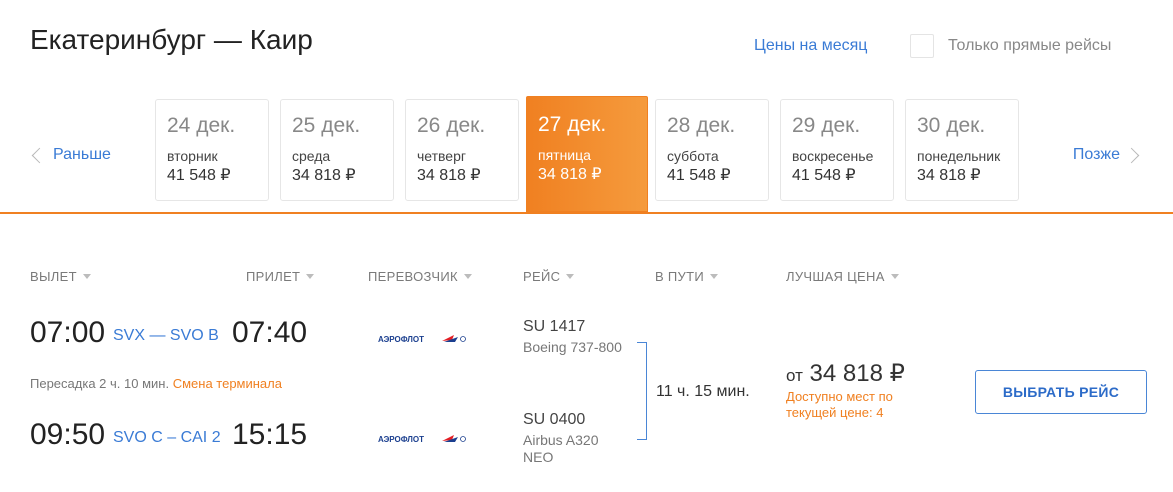  Describe the element at coordinates (68, 434) in the screenshot. I see `departure-time: 09:50` at that location.